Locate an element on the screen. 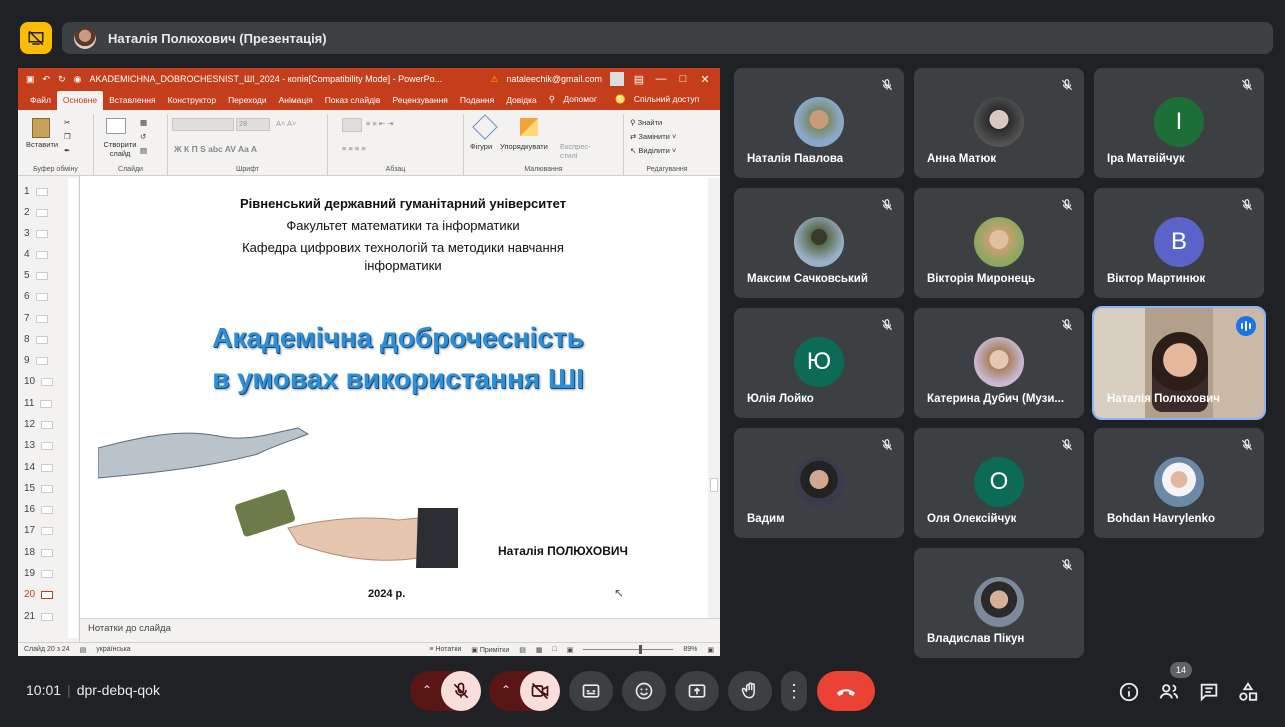 The width and height of the screenshot is (1285, 727). slide-thumb: 14 is located at coordinates (39, 467).